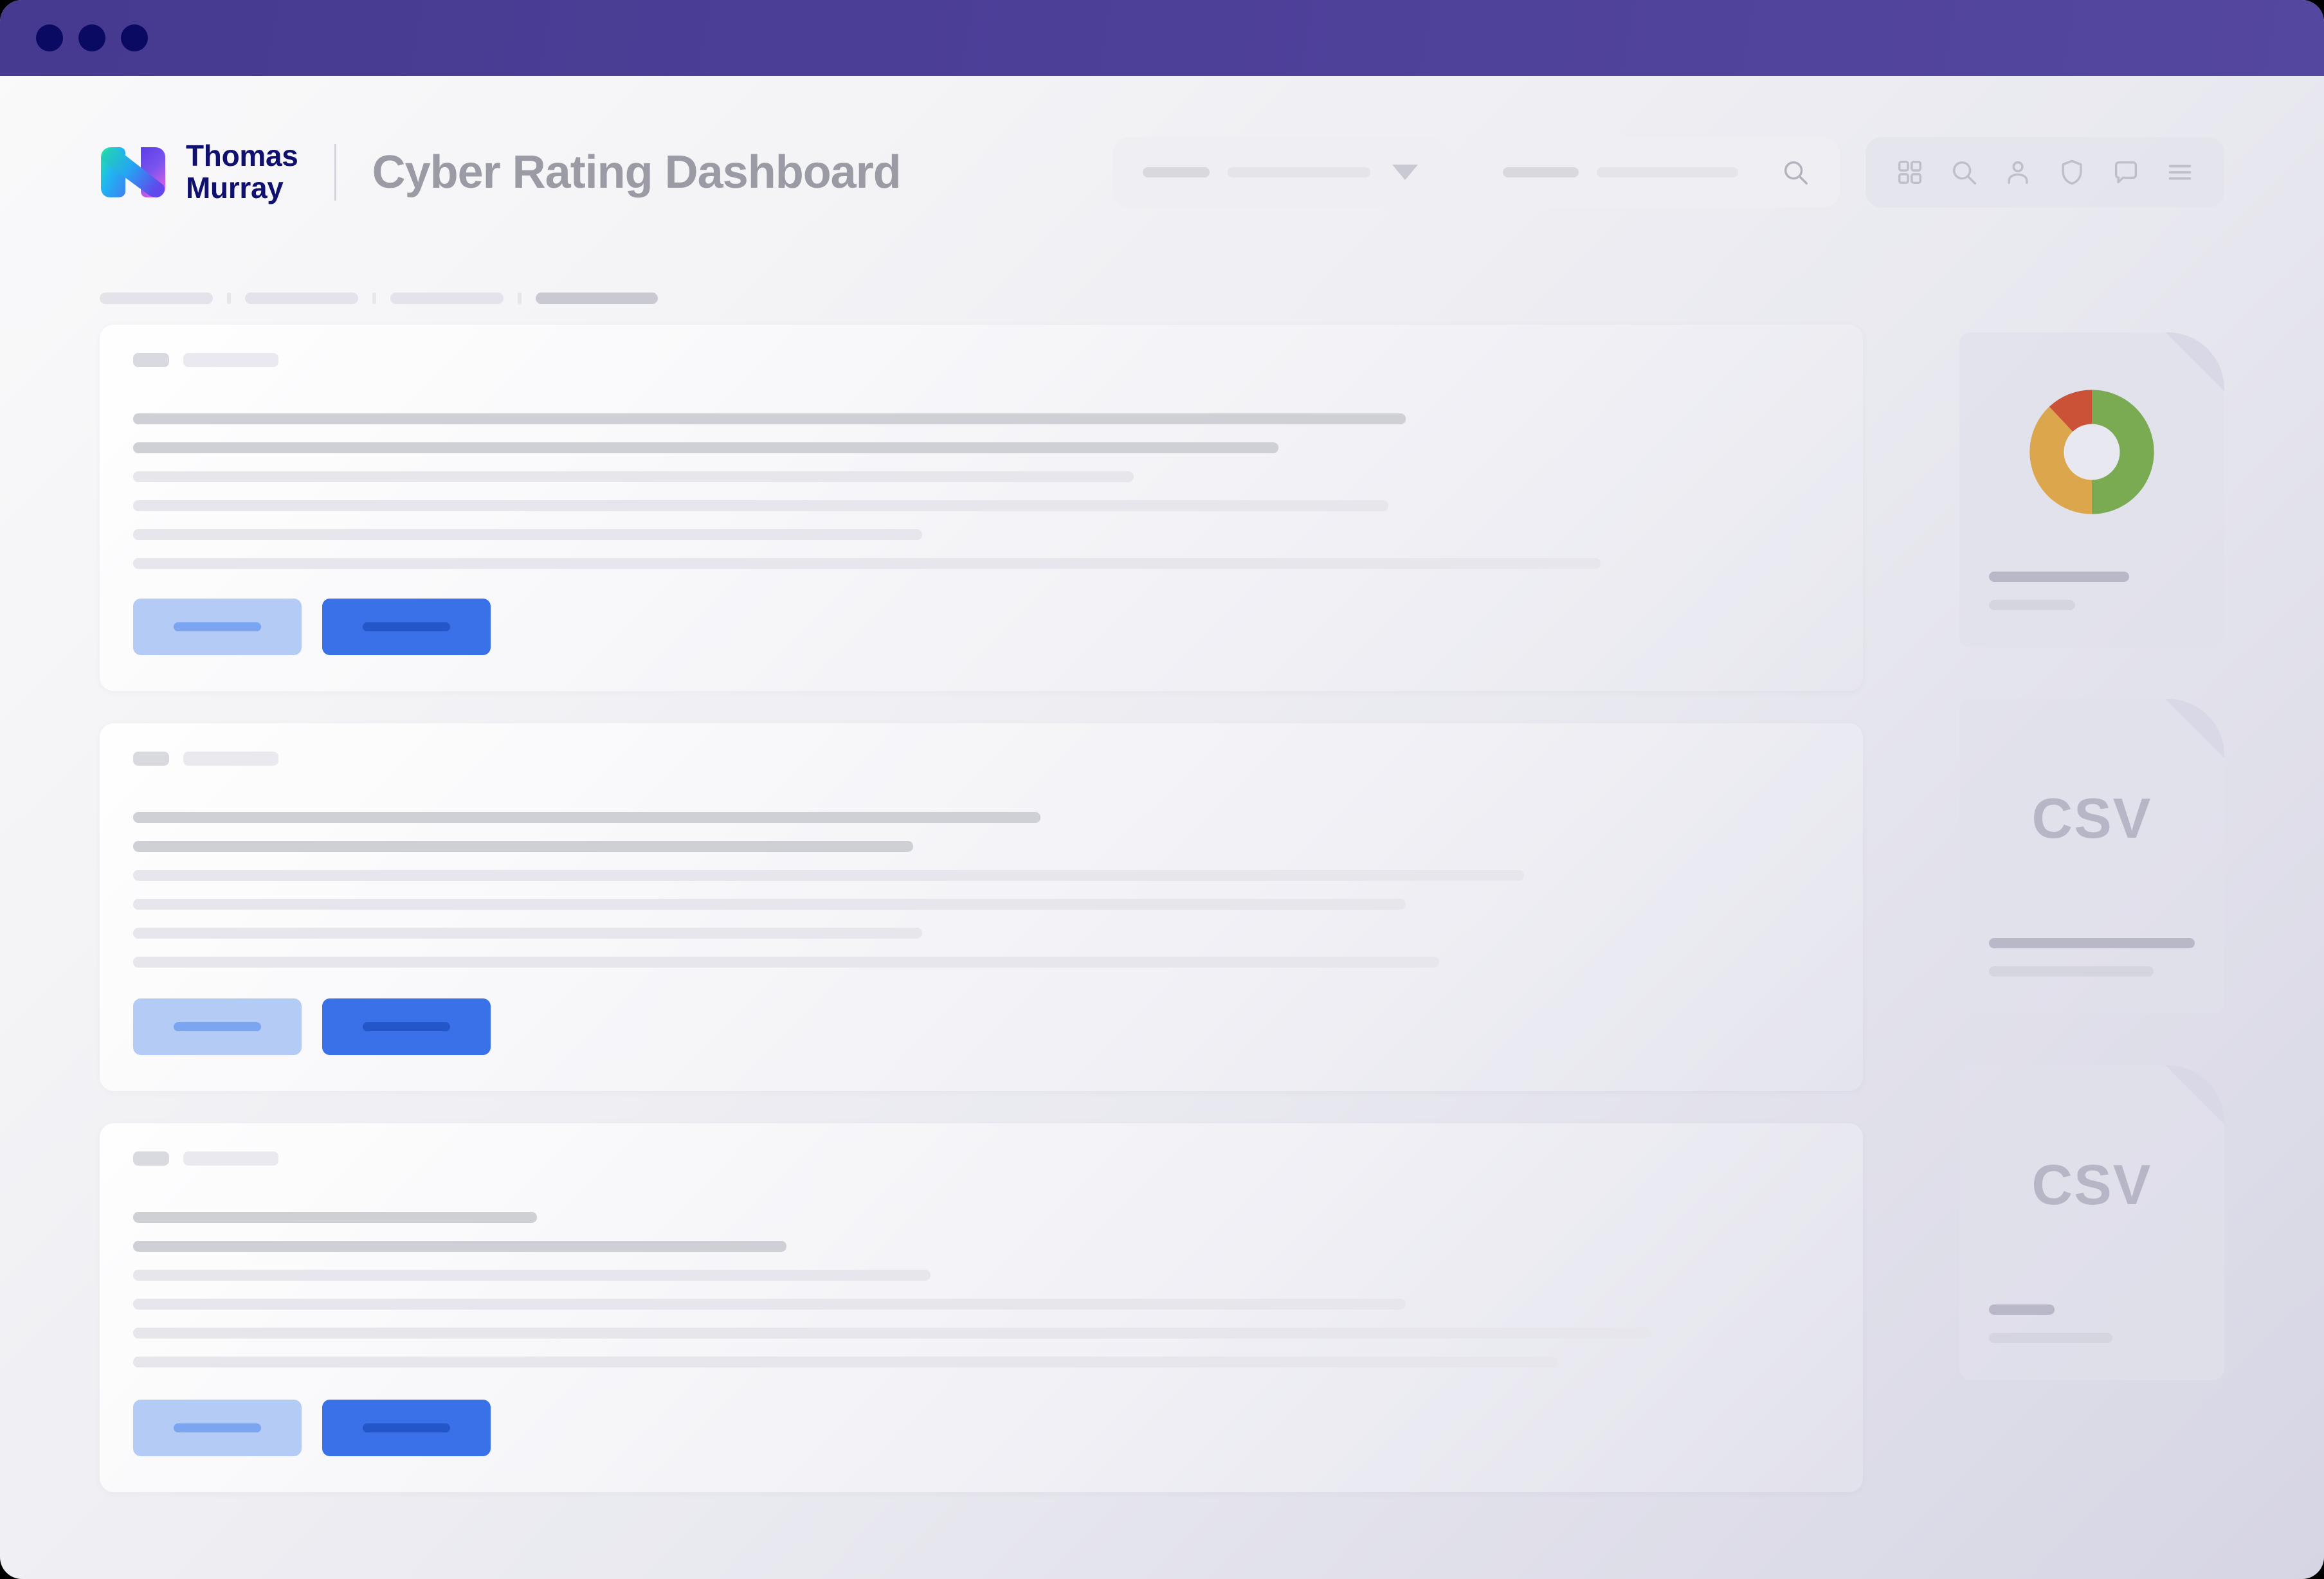  I want to click on page-title: Cyber Rating Dashboard, so click(637, 173).